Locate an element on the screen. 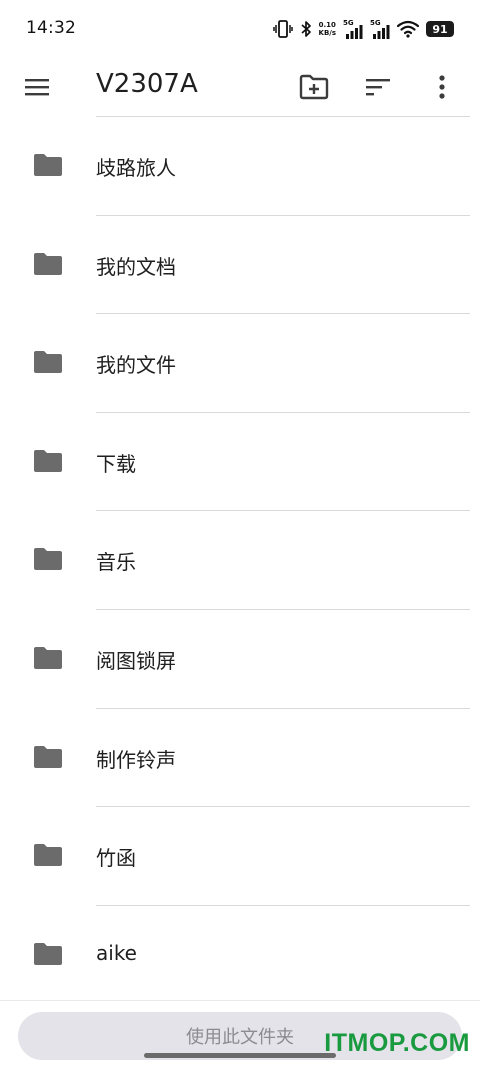 This screenshot has width=480, height=1068. use-folder-label: 使用此文件夹 is located at coordinates (240, 1037).